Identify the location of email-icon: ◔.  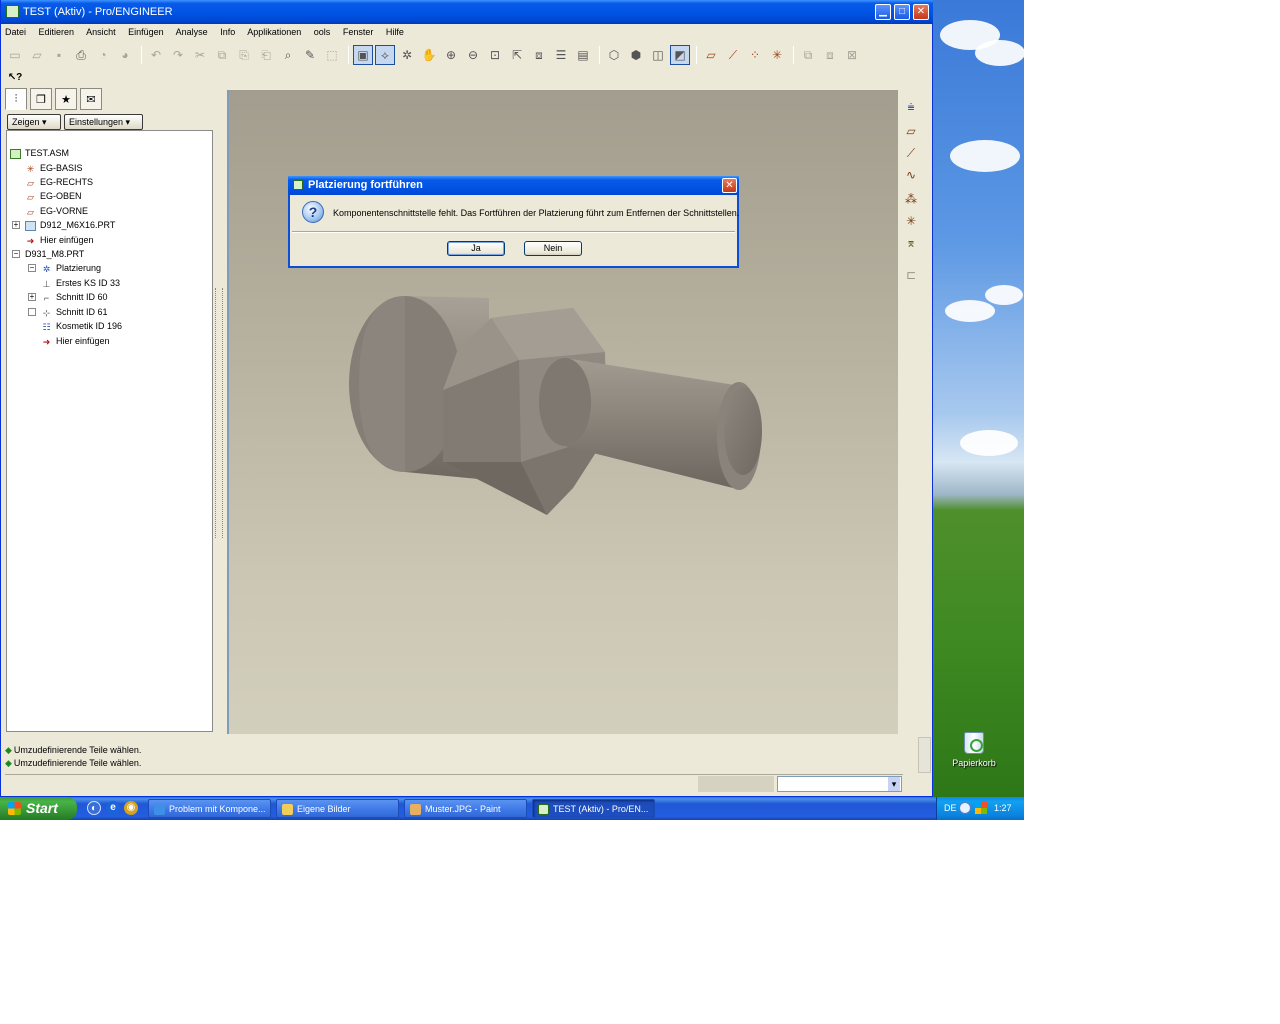
(103, 55).